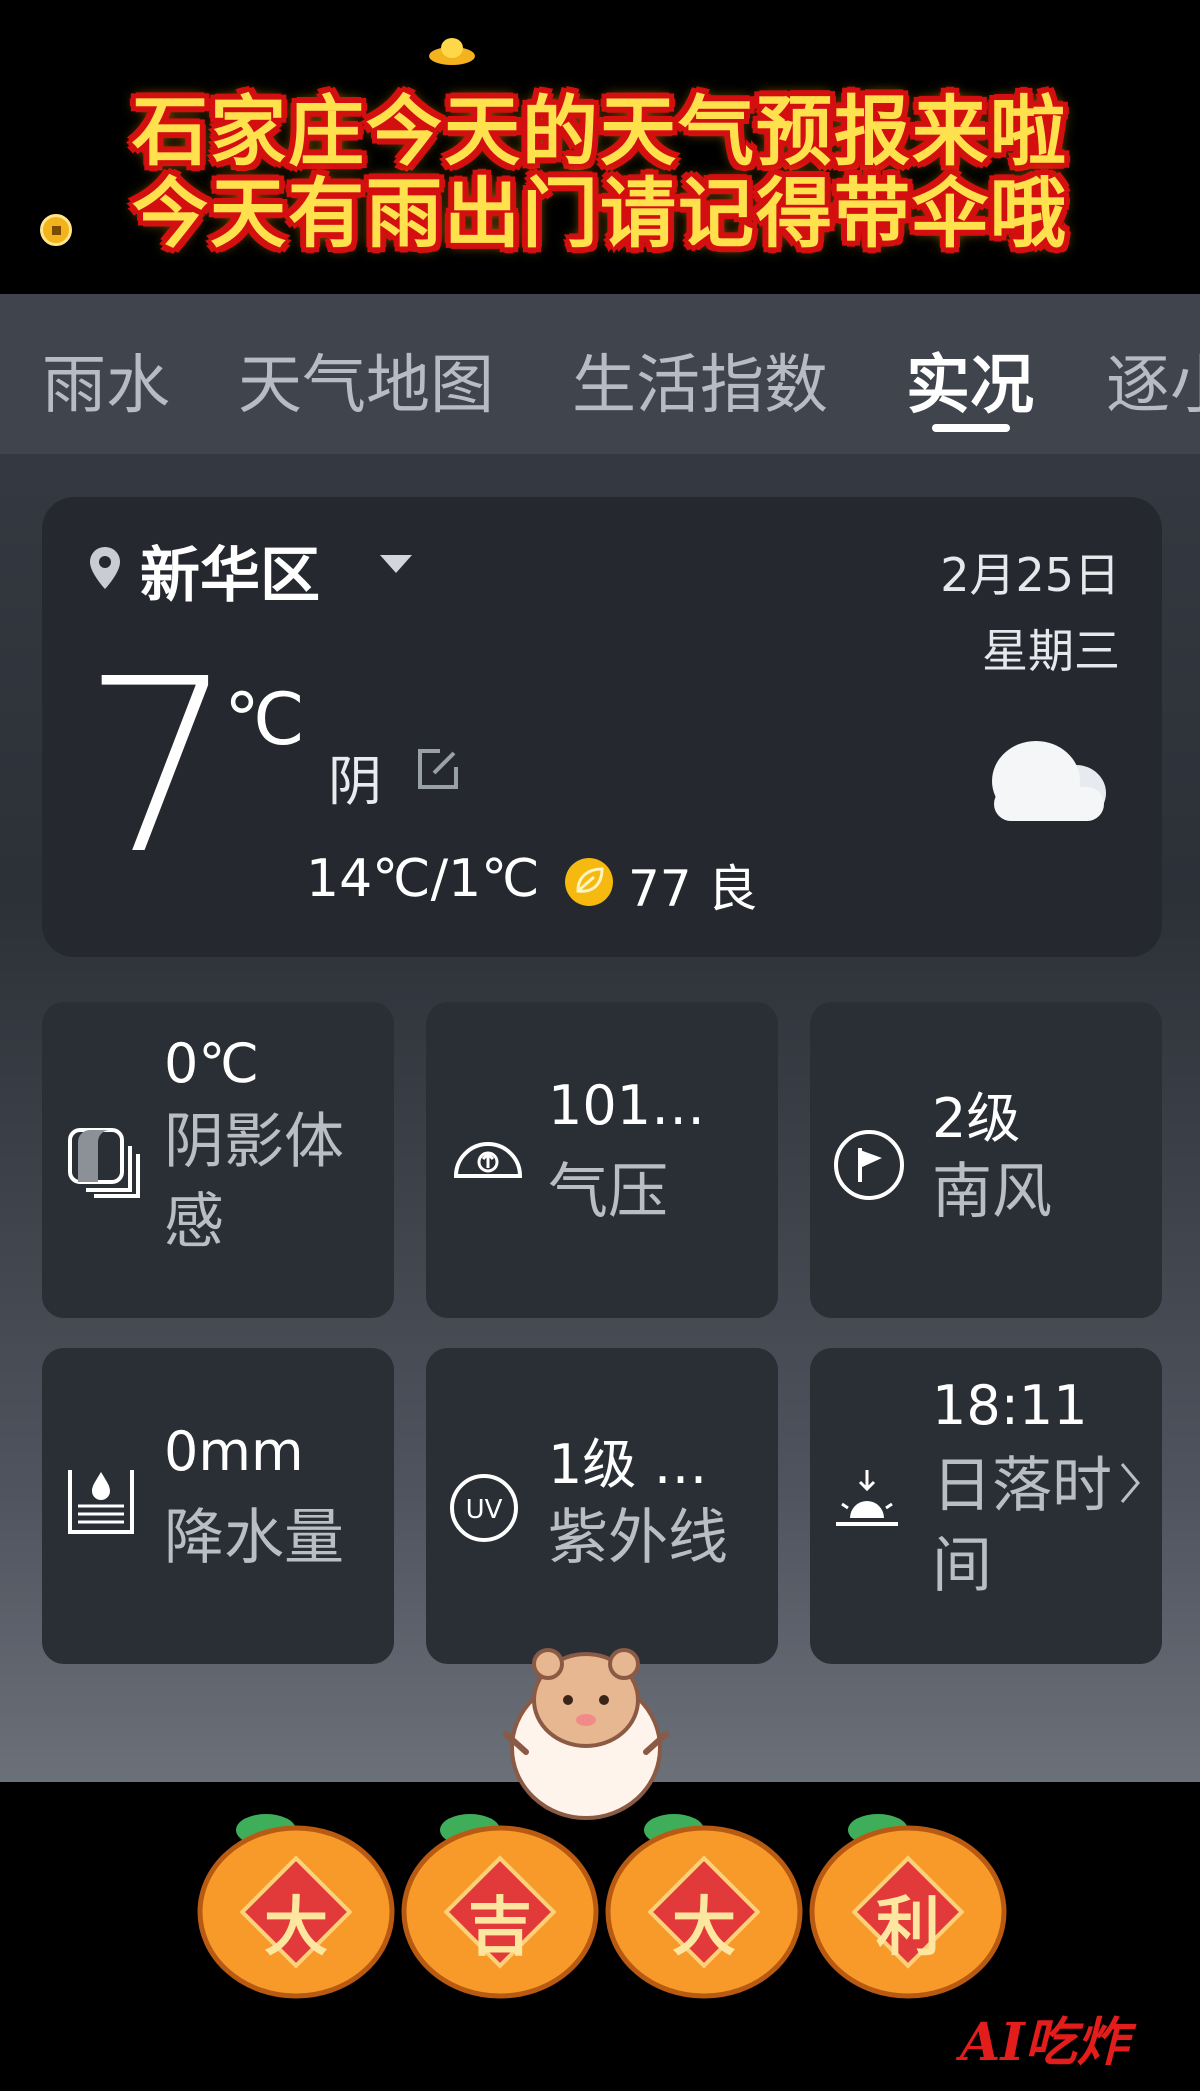 The height and width of the screenshot is (2091, 1200). I want to click on precipitation-tile: 0mm 降水量, so click(218, 1506).